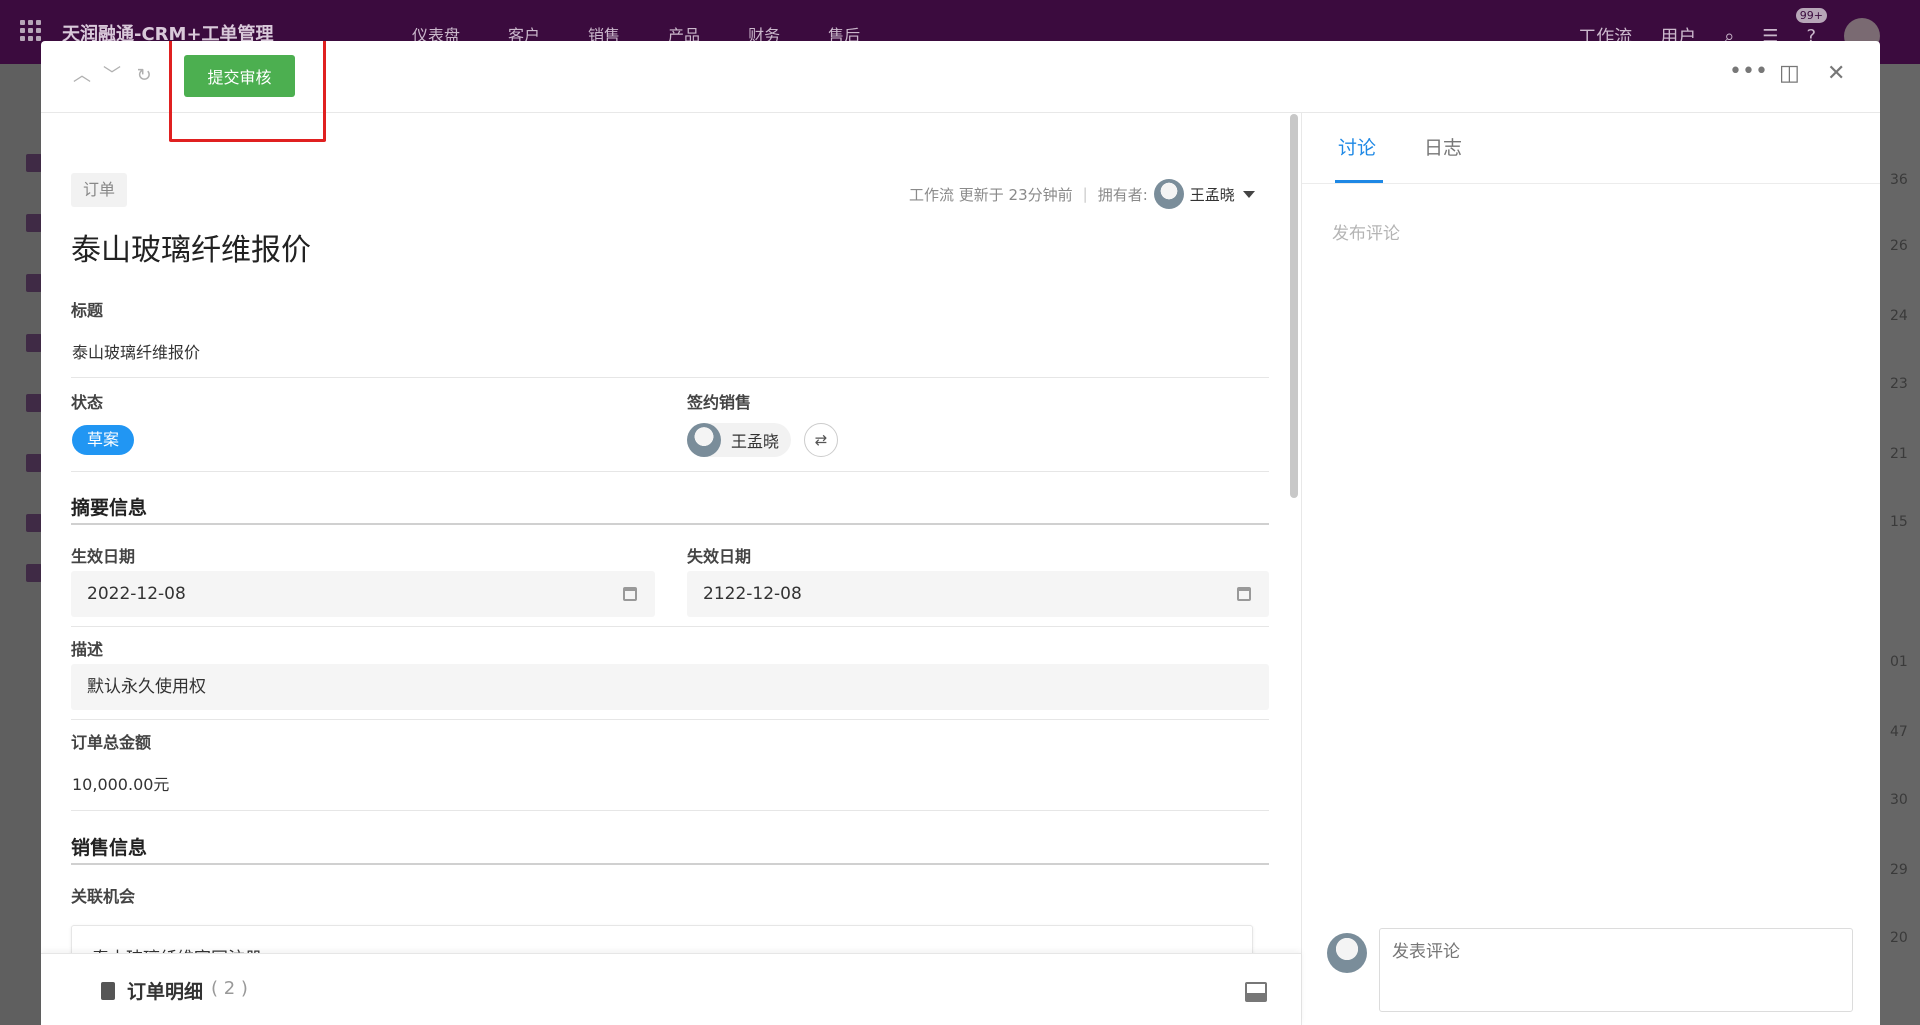  What do you see at coordinates (120, 783) in the screenshot?
I see `field-value-total-amount: 10,000.00元` at bounding box center [120, 783].